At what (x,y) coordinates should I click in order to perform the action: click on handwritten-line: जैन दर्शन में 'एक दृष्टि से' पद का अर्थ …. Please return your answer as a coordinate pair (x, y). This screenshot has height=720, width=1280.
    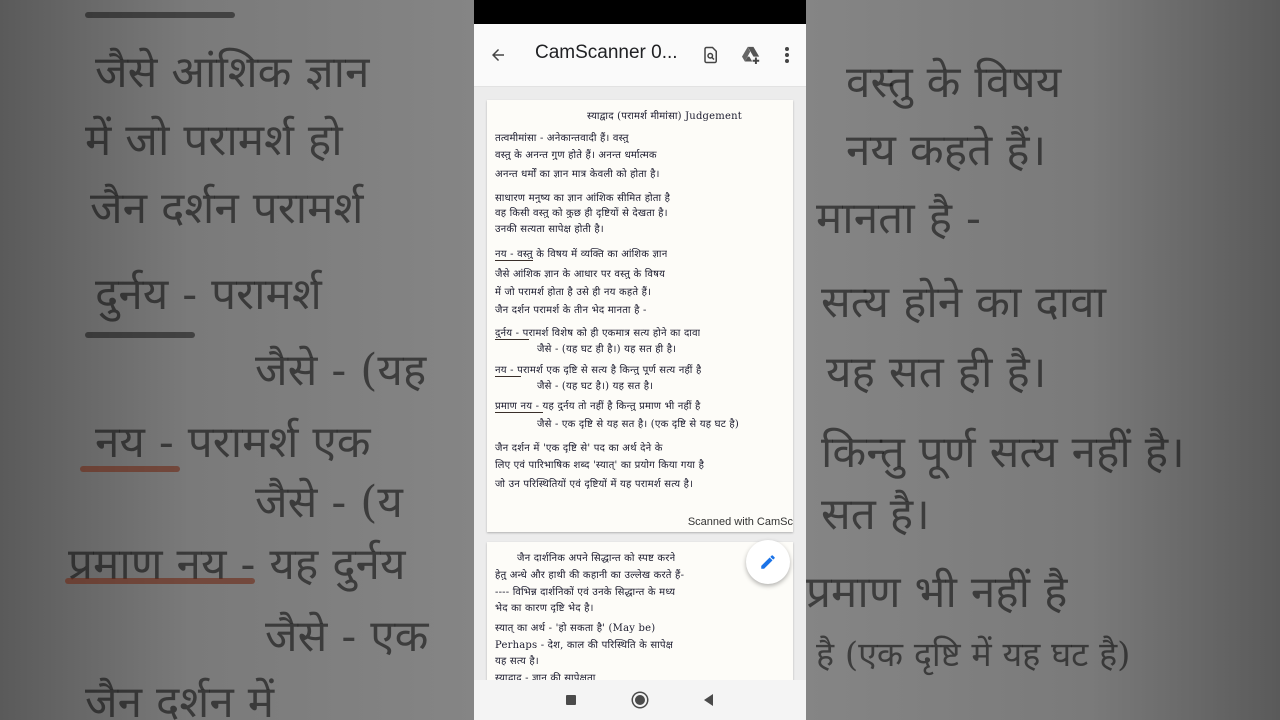
    Looking at the image, I should click on (579, 448).